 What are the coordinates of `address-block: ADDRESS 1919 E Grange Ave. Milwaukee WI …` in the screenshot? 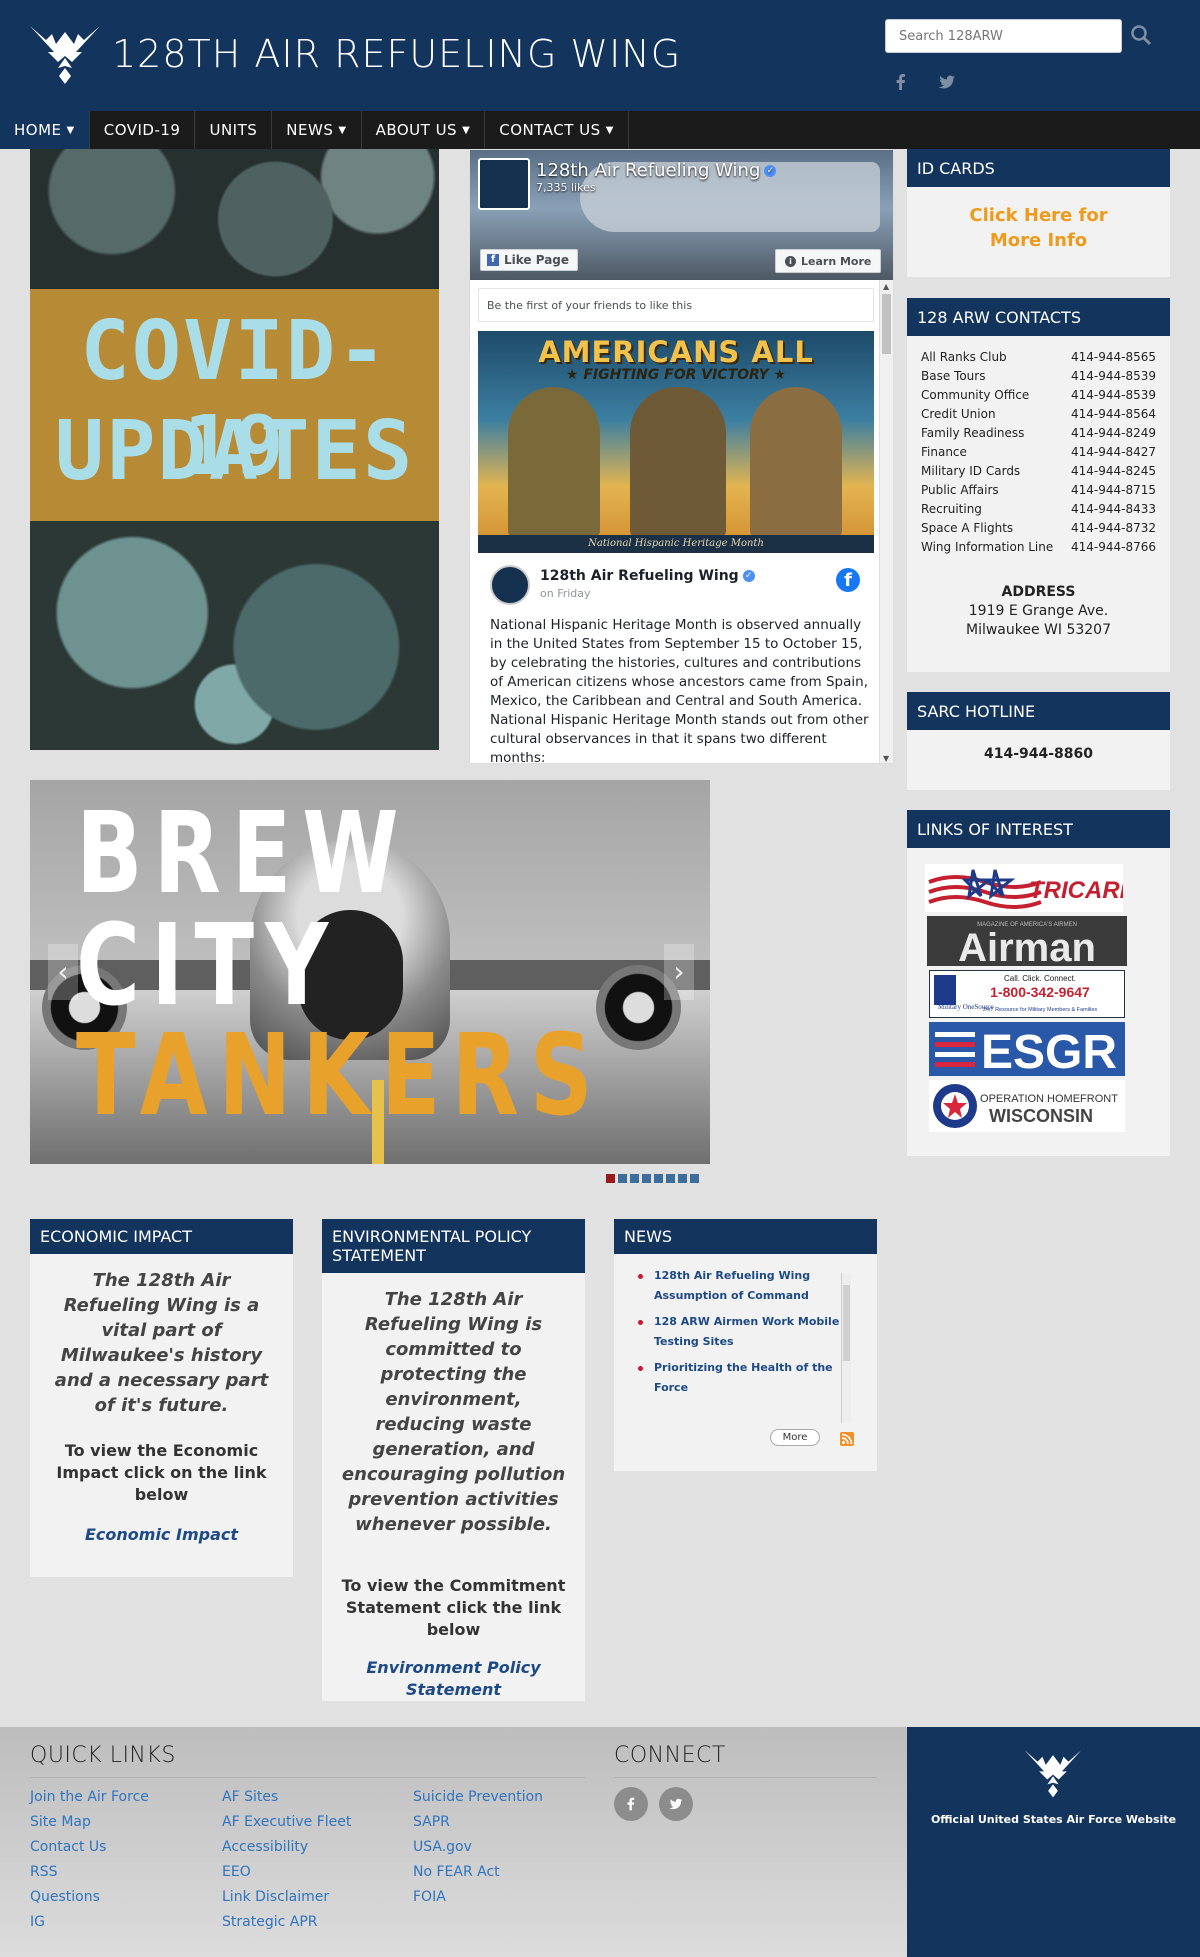 It's located at (1038, 611).